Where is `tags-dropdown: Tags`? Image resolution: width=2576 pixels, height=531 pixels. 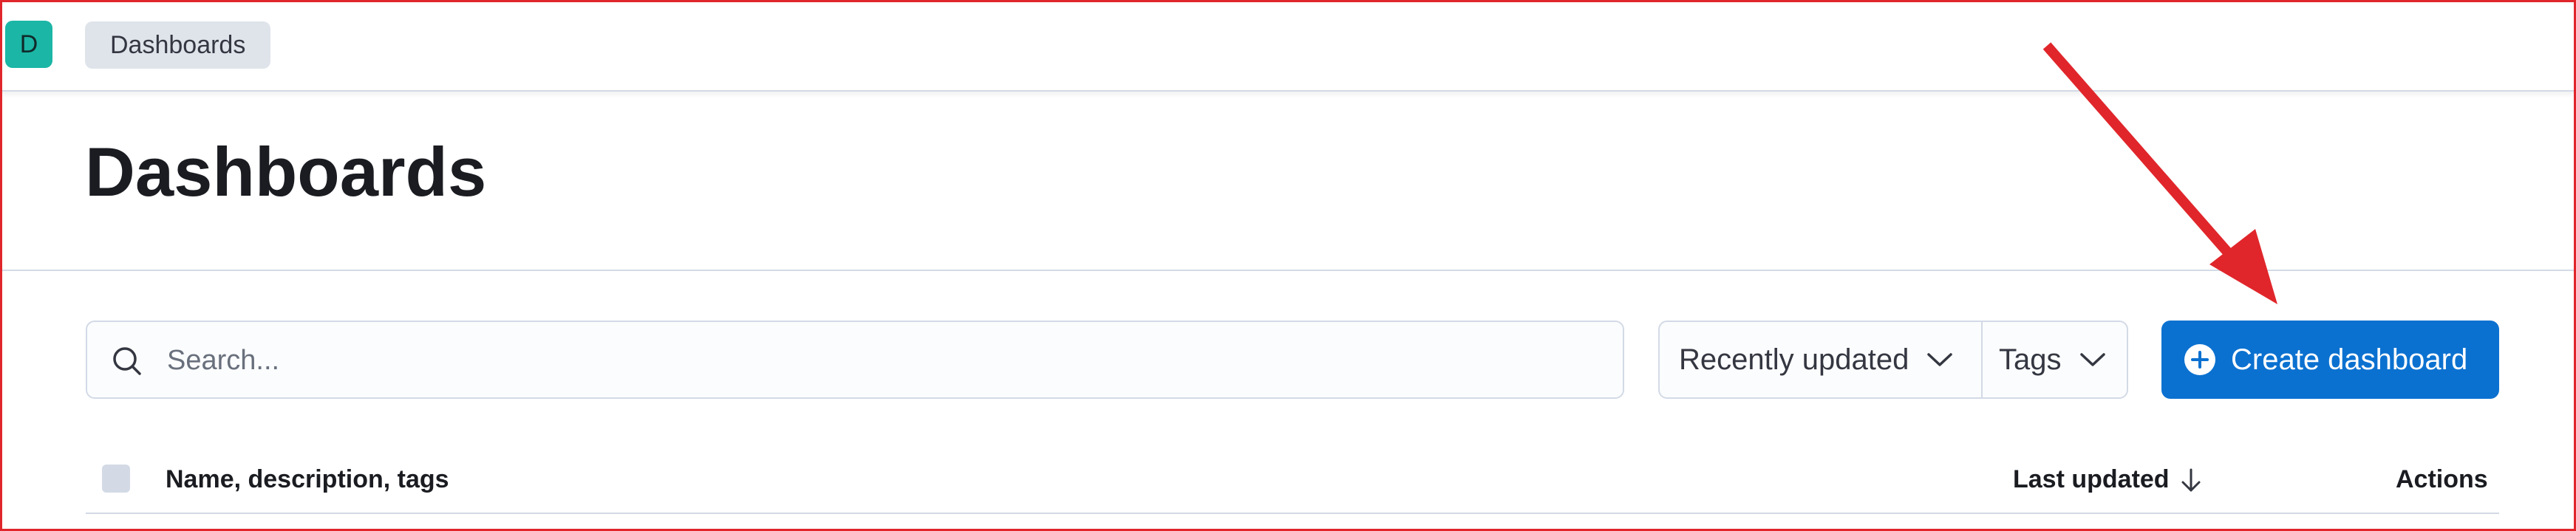 tags-dropdown: Tags is located at coordinates (2055, 359).